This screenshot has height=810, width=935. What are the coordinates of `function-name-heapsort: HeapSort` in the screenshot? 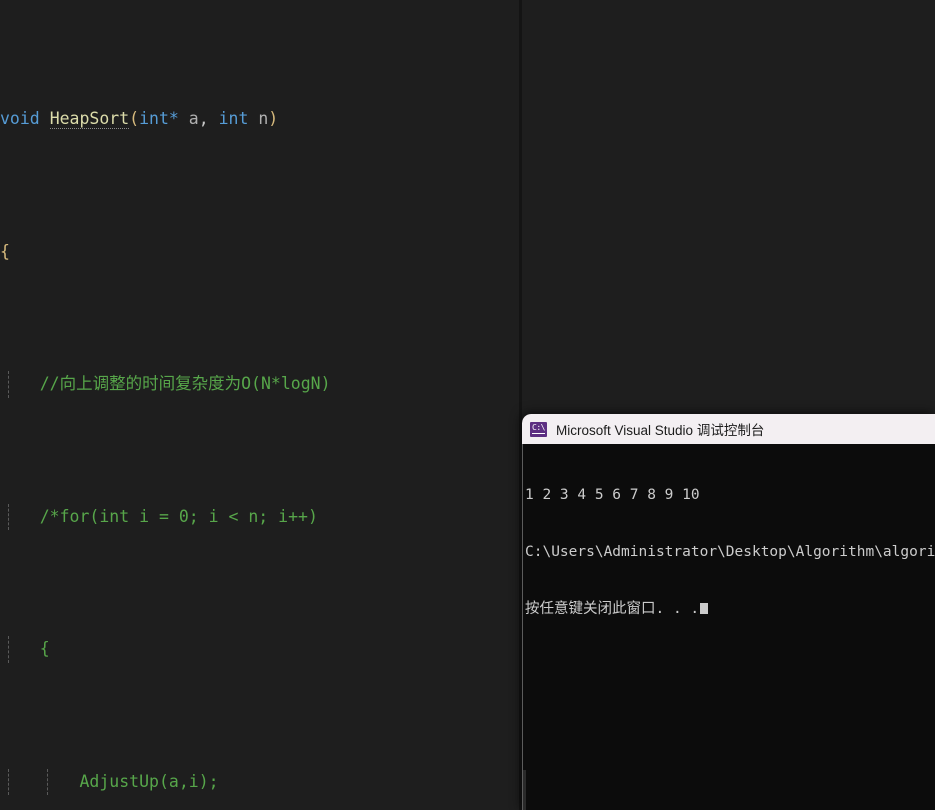 It's located at (89, 119).